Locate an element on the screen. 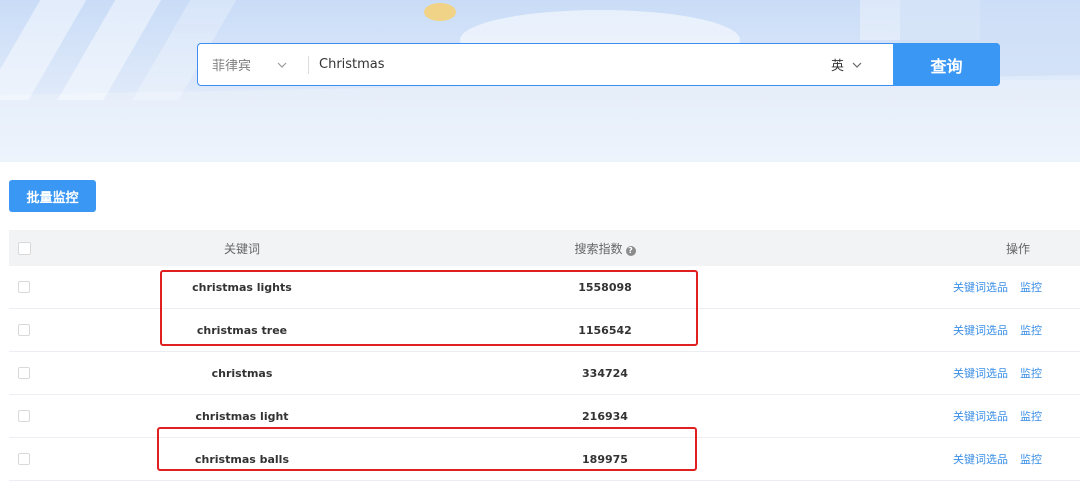 This screenshot has height=481, width=1080. column-header-keyword: 关键词 is located at coordinates (241, 248).